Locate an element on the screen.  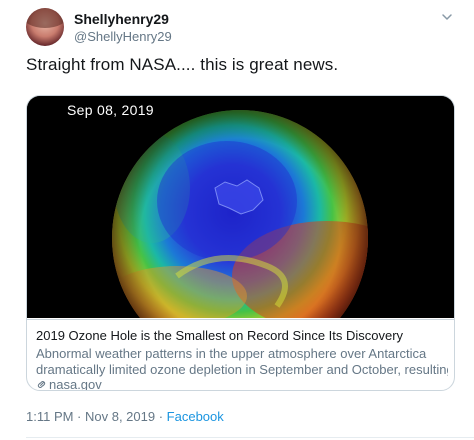
avatar-hair is located at coordinates (45, 18).